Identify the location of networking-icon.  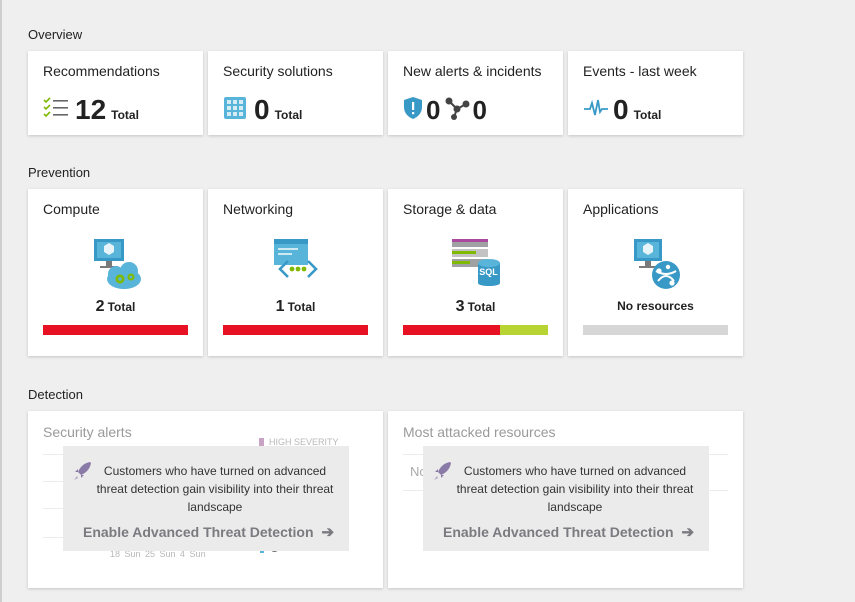
(296, 264).